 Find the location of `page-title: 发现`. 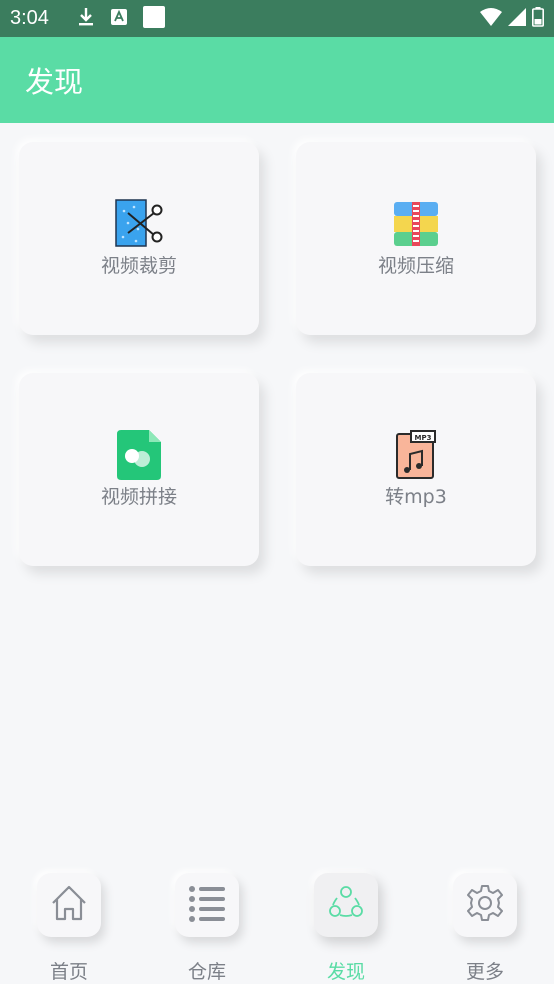

page-title: 发现 is located at coordinates (54, 82).